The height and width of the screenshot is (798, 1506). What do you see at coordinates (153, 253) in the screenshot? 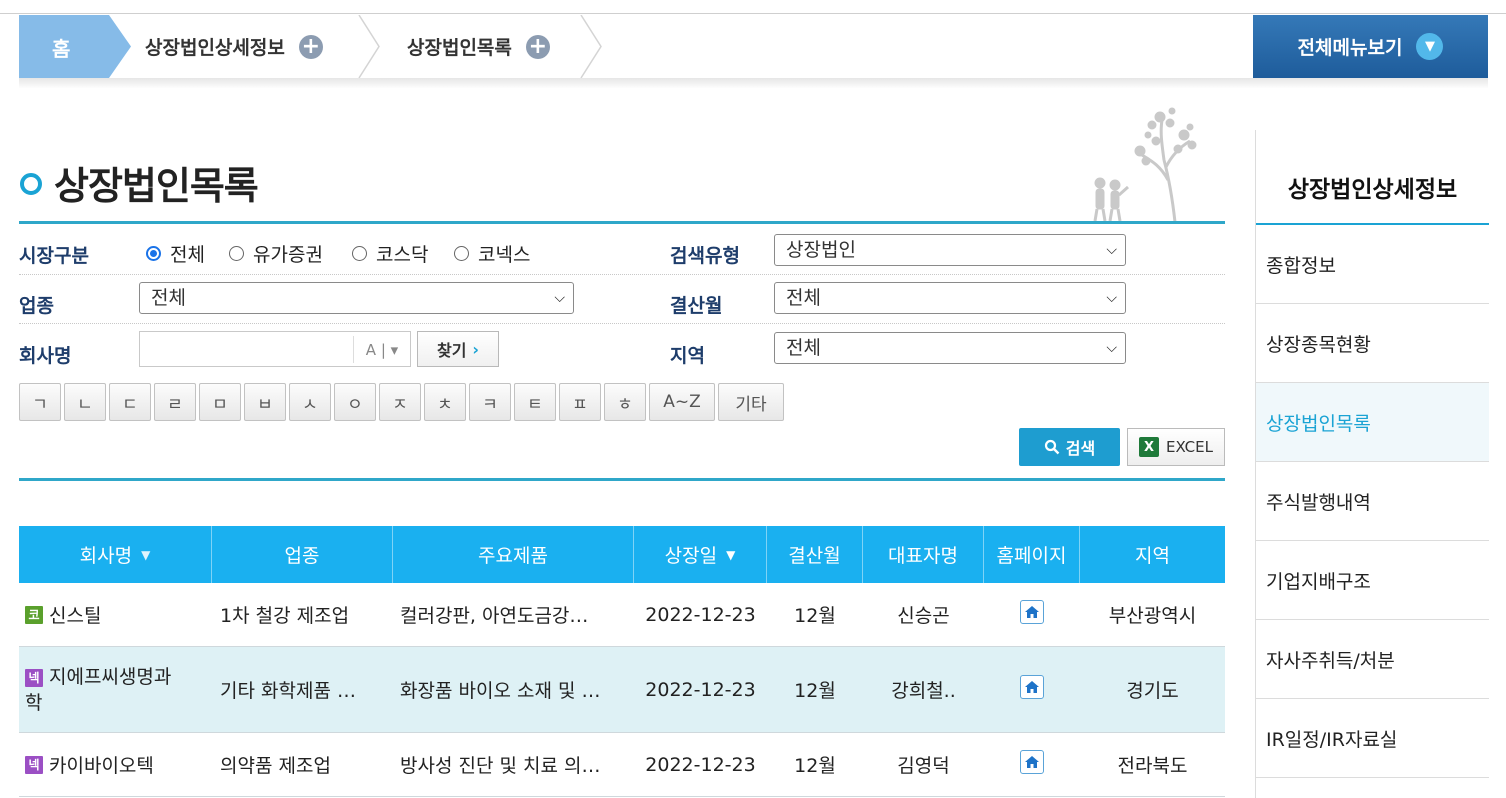
I see `radio-checked-icon` at bounding box center [153, 253].